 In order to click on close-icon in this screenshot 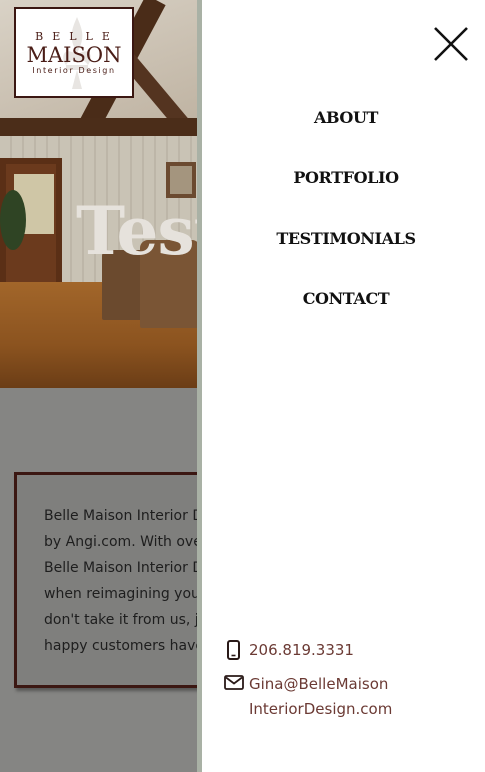, I will do `click(451, 44)`.